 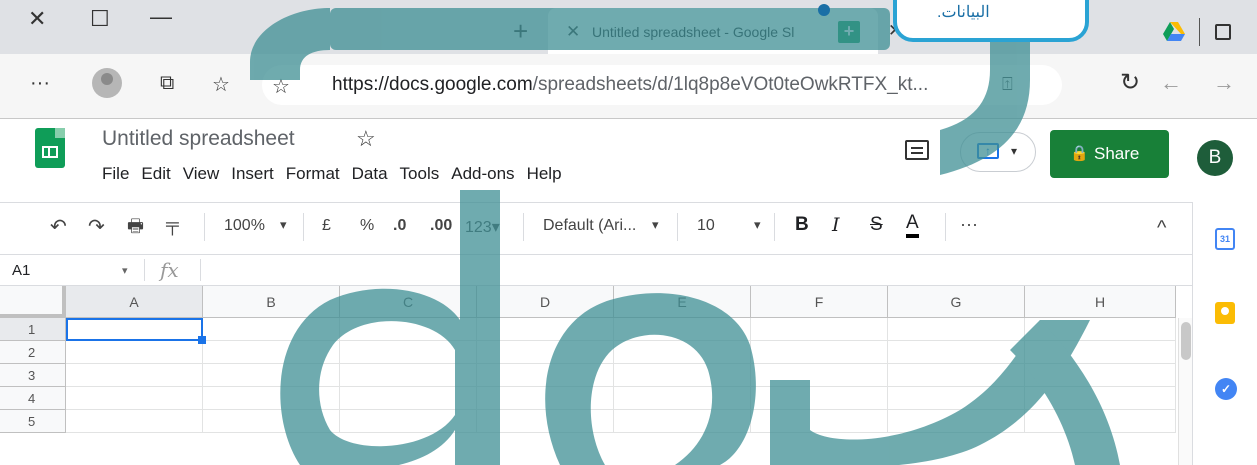 What do you see at coordinates (420, 174) in the screenshot?
I see `menu-tools: Tools` at bounding box center [420, 174].